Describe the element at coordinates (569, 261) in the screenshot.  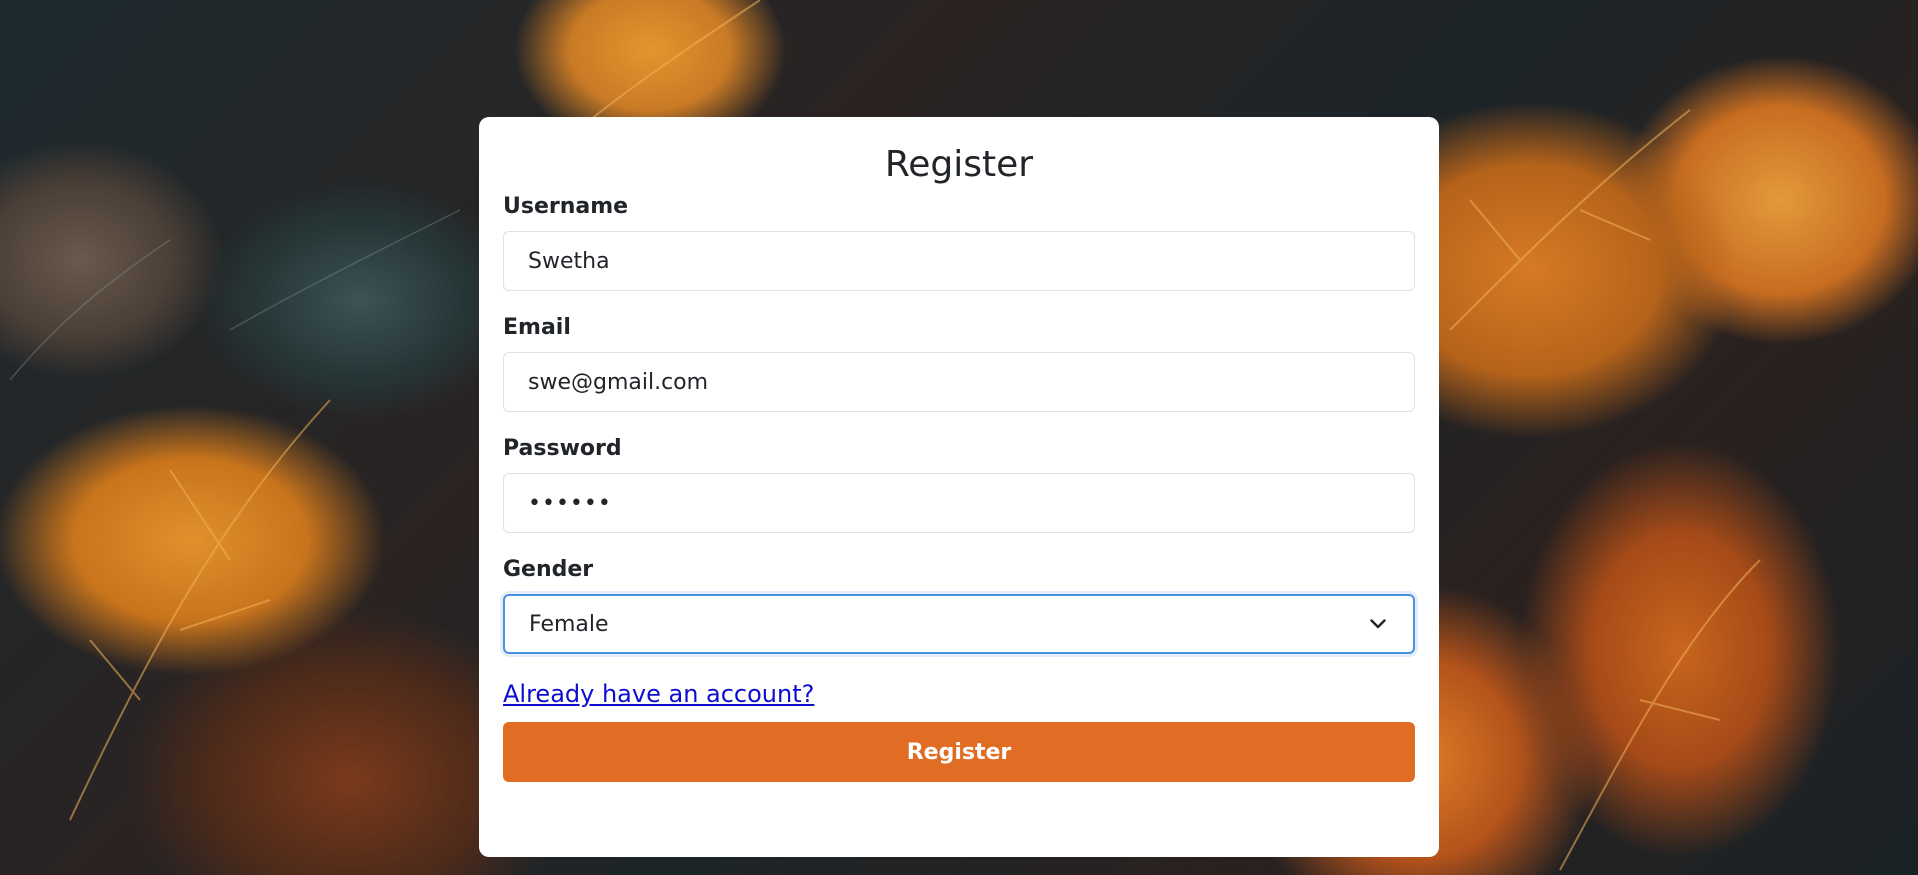
I see `username-value: Swetha` at that location.